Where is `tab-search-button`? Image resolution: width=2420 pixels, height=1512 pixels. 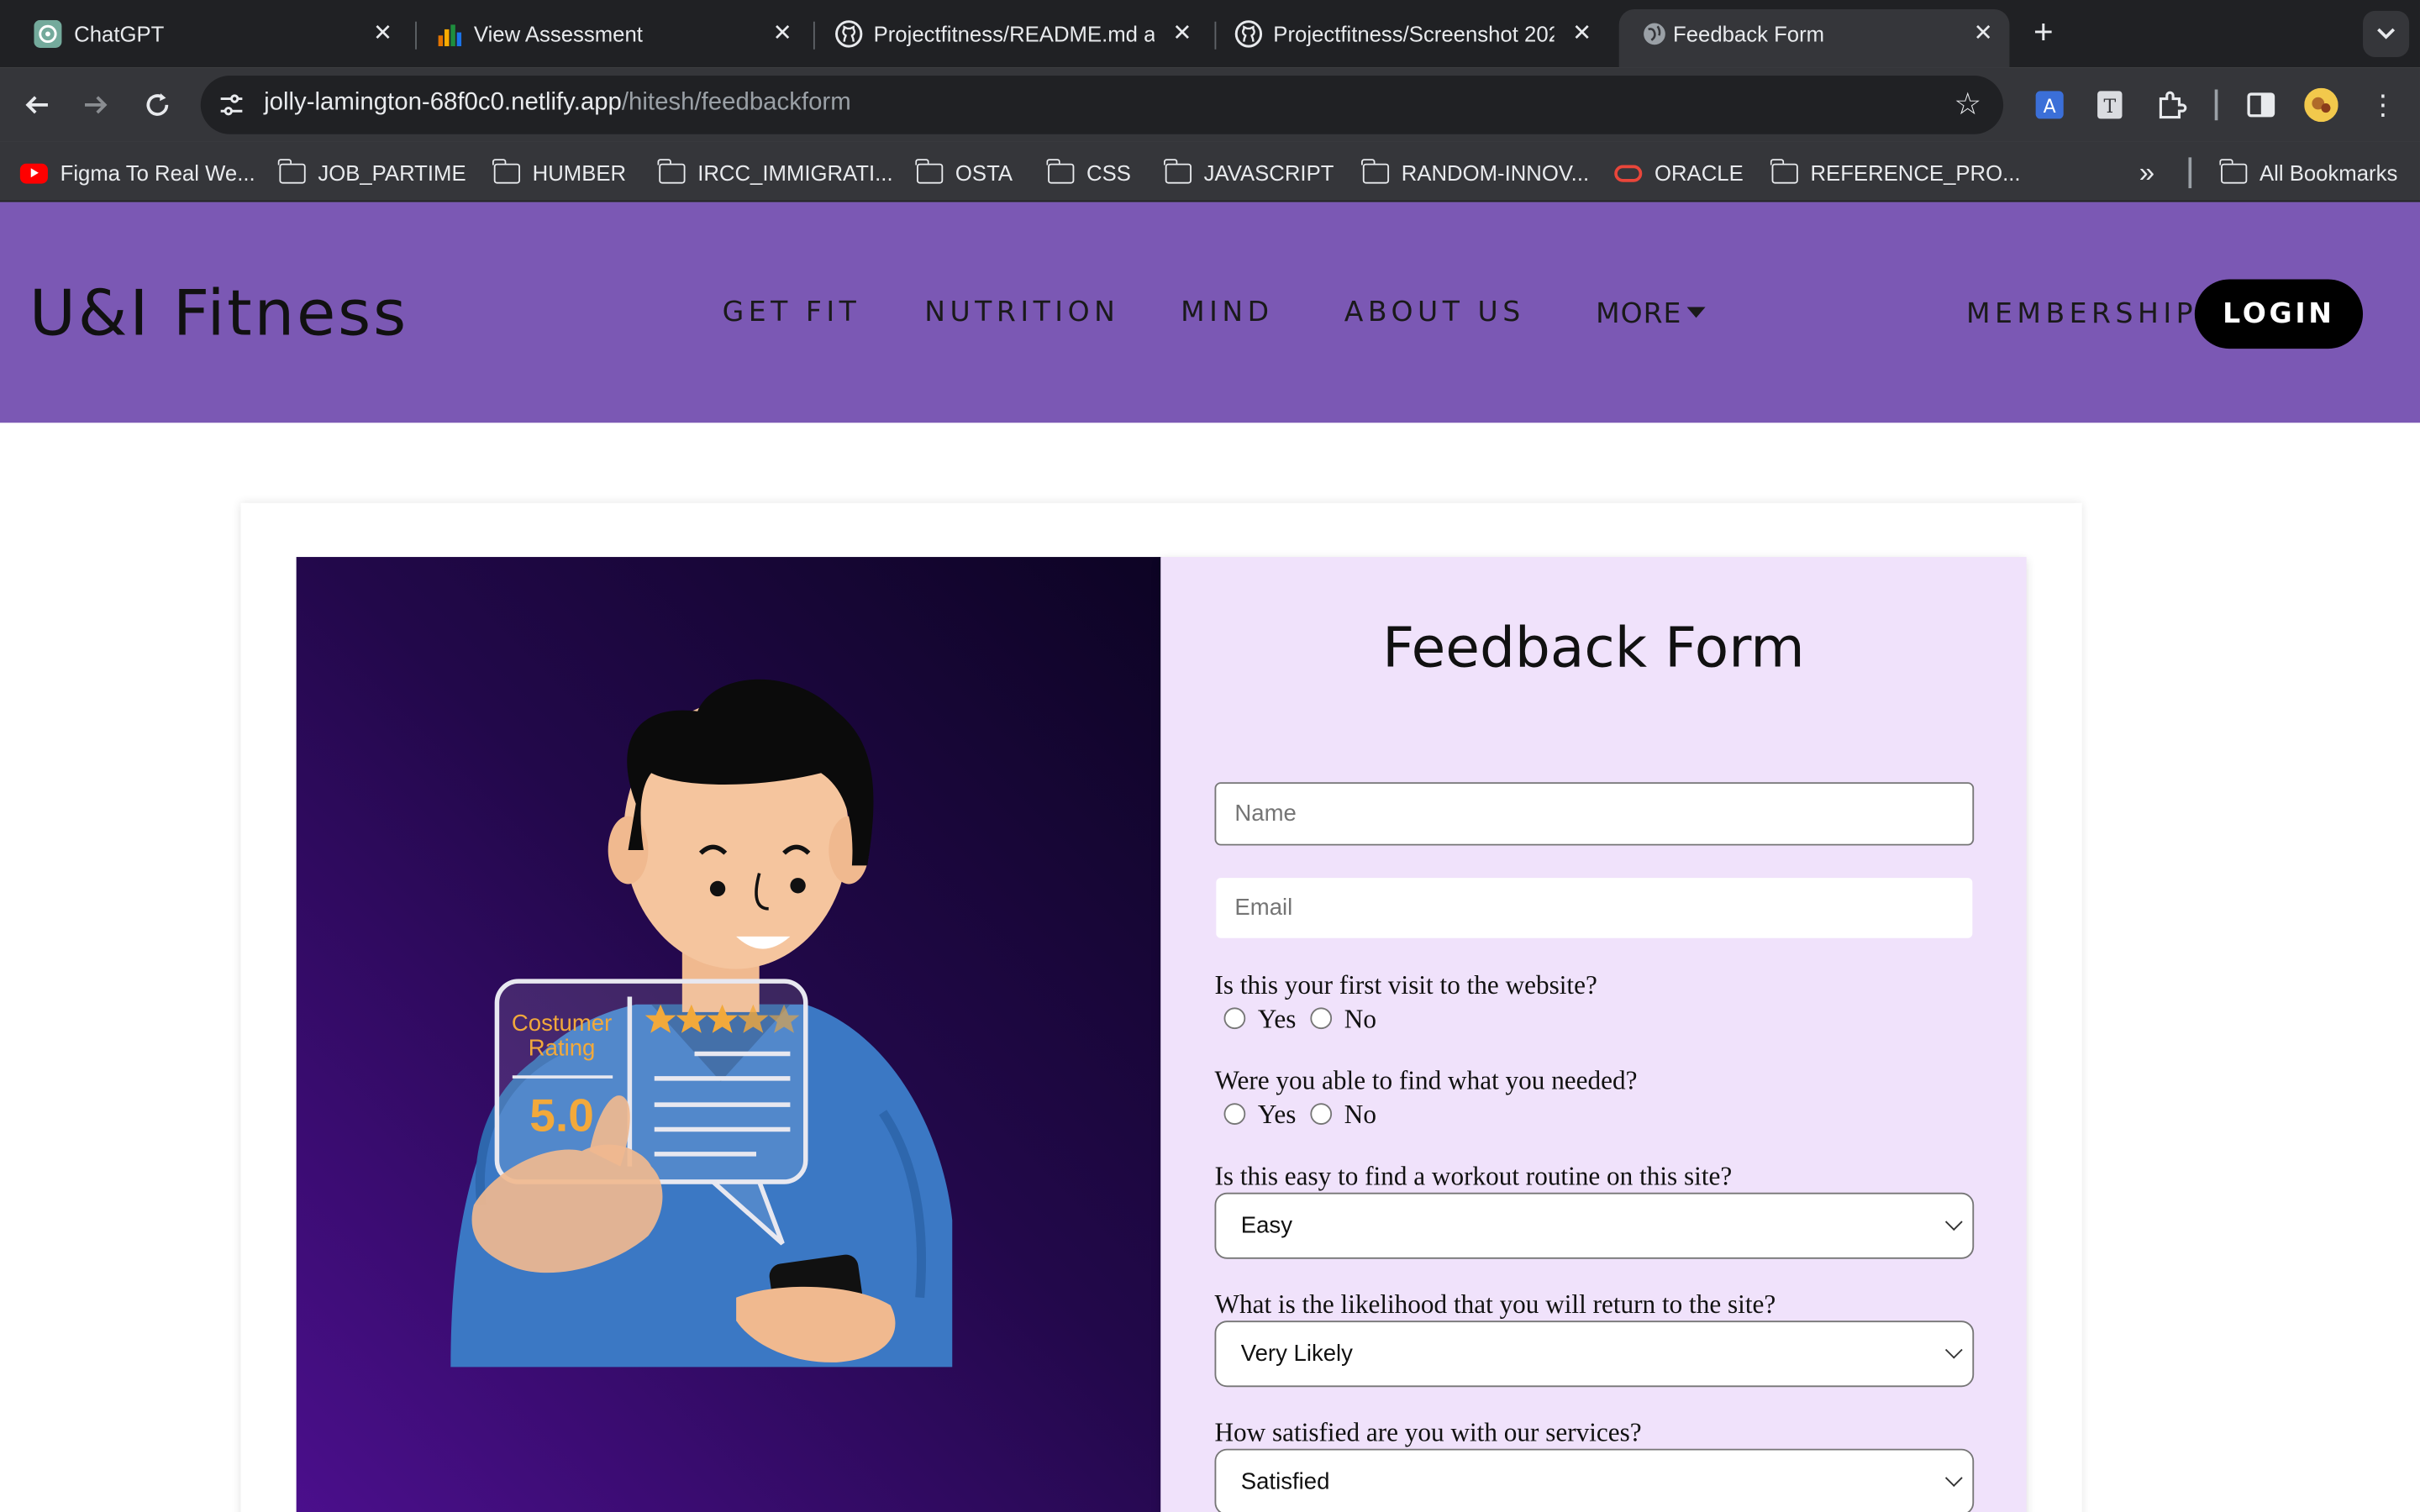
tab-search-button is located at coordinates (2387, 33).